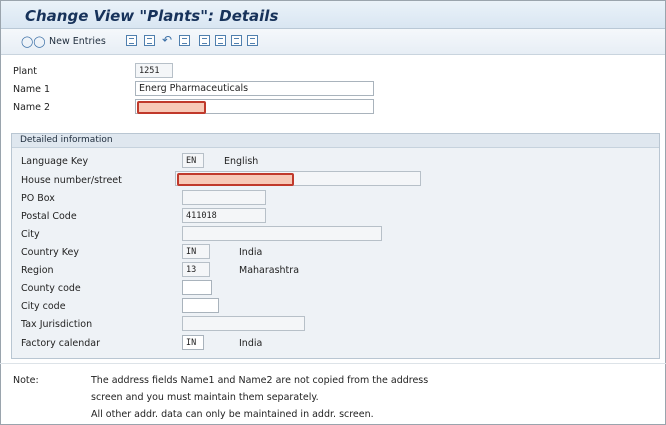  I want to click on next-entry-icon, so click(204, 40).